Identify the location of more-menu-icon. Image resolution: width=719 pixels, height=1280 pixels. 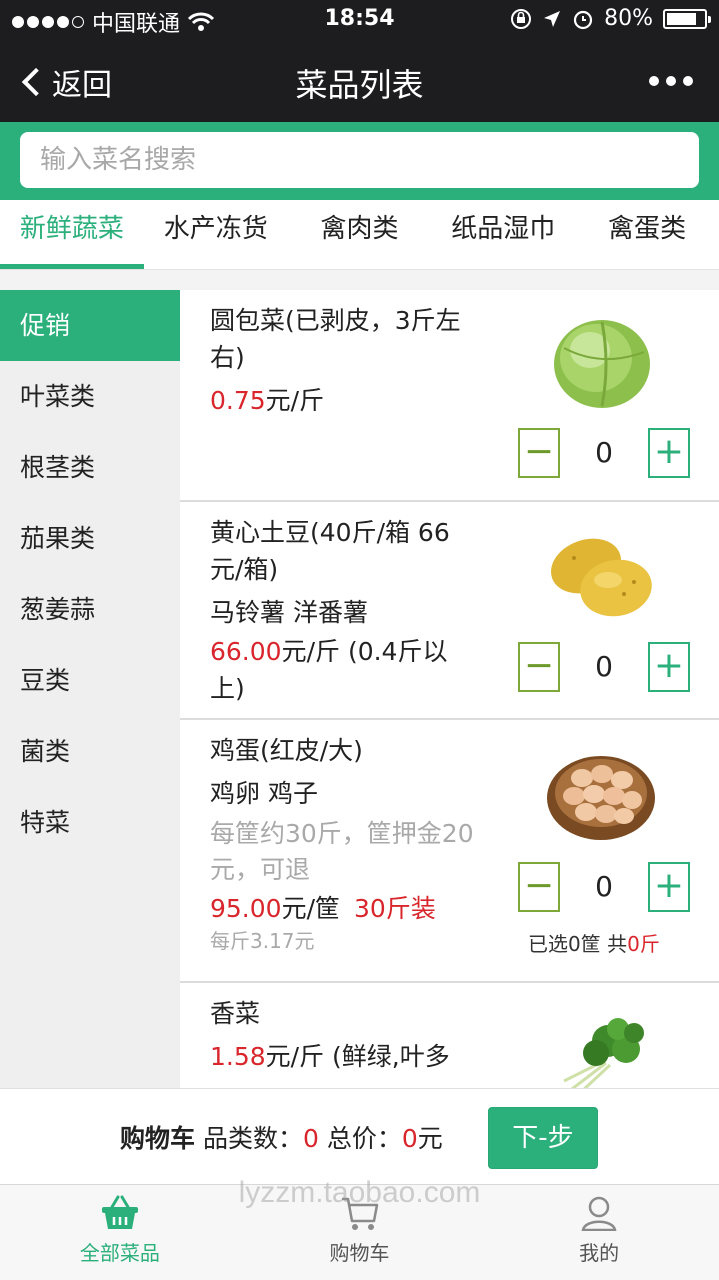
(671, 81).